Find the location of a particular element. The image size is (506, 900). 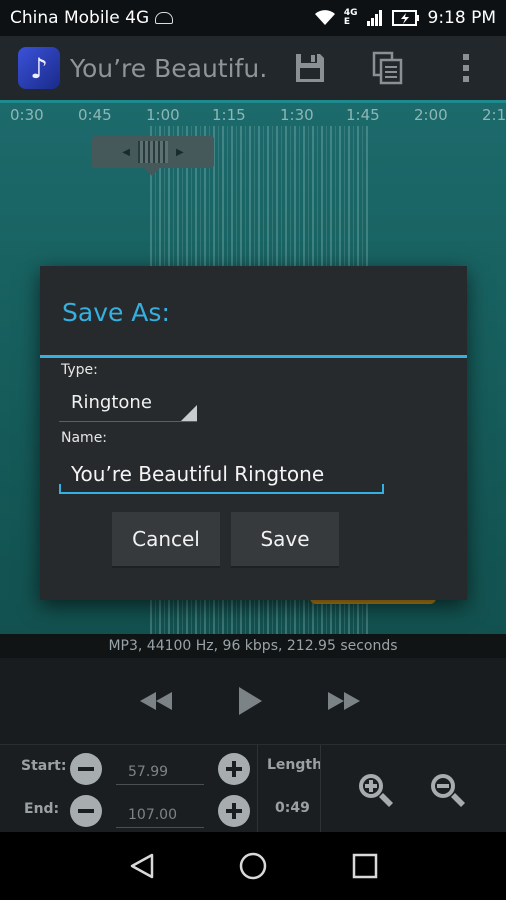

status-bar: China Mobile 4G 4G E 9:18 PM is located at coordinates (253, 18).